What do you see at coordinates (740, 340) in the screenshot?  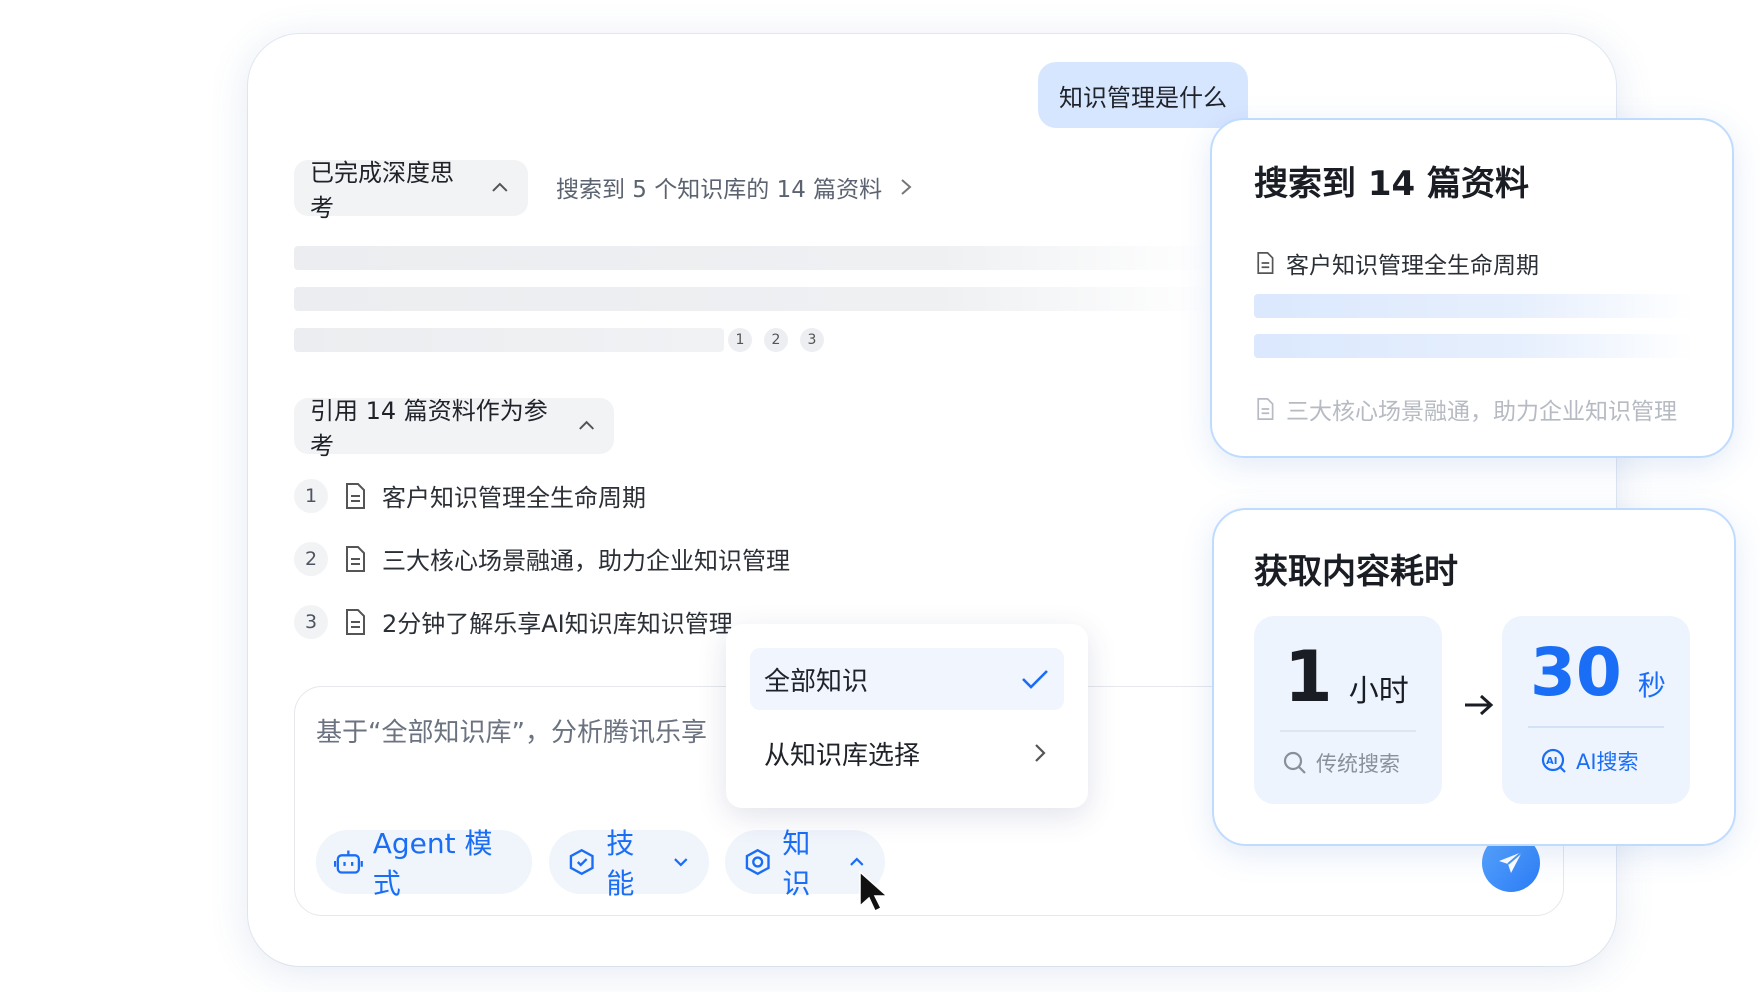 I see `citation-badge: 1` at bounding box center [740, 340].